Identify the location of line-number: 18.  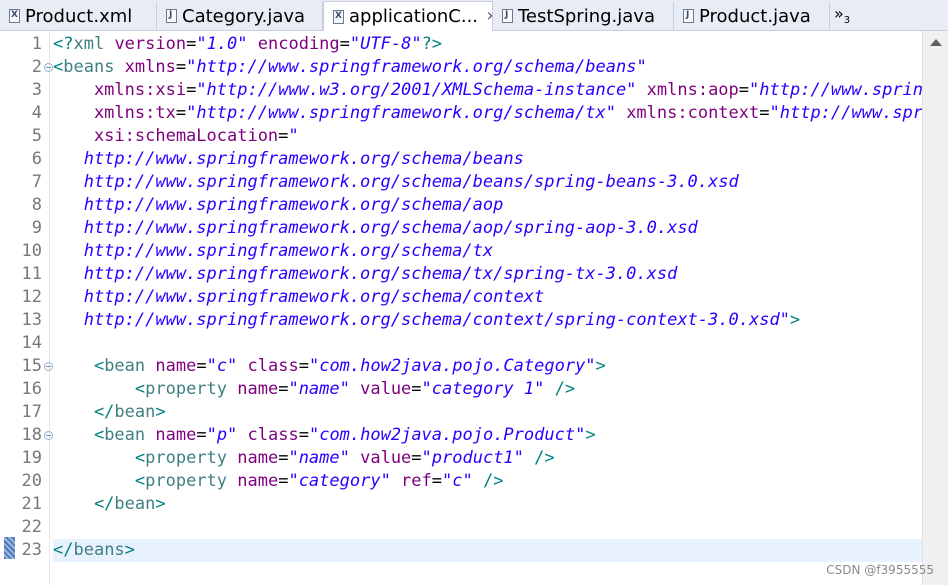
(31, 435).